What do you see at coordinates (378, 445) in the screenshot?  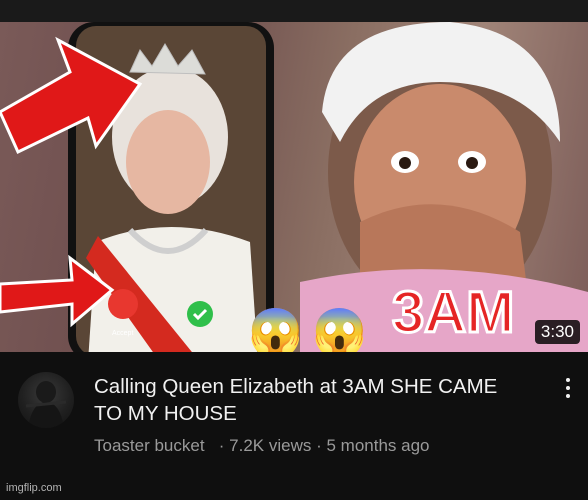 I see `upload-age: 5 months ago` at bounding box center [378, 445].